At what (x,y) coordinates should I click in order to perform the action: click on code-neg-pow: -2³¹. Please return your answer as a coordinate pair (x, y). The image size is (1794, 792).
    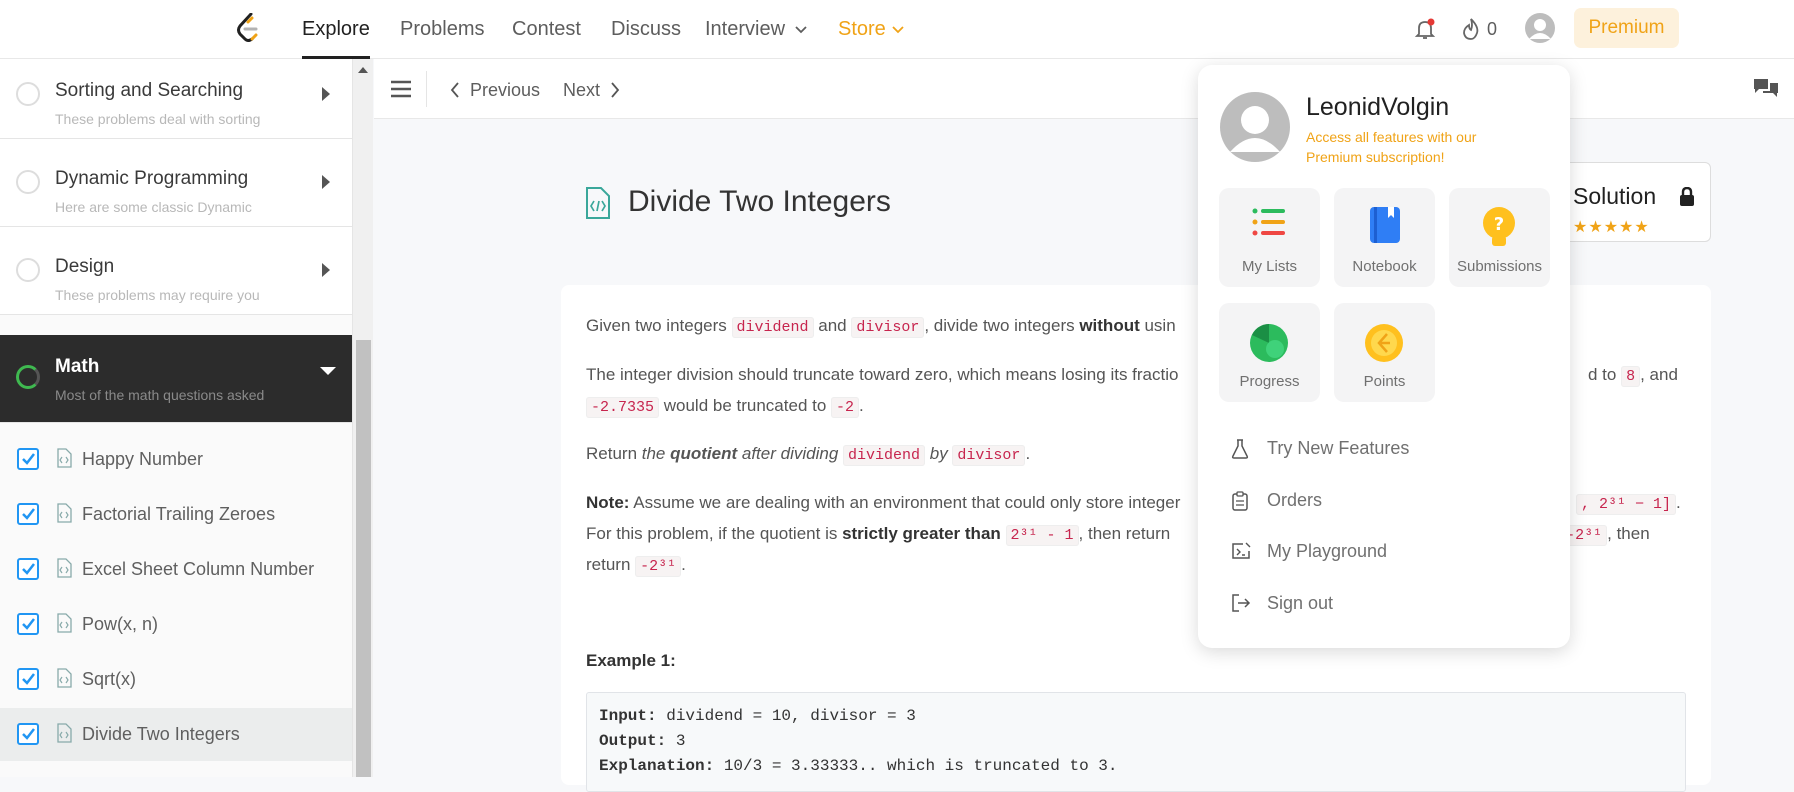
    Looking at the image, I should click on (658, 566).